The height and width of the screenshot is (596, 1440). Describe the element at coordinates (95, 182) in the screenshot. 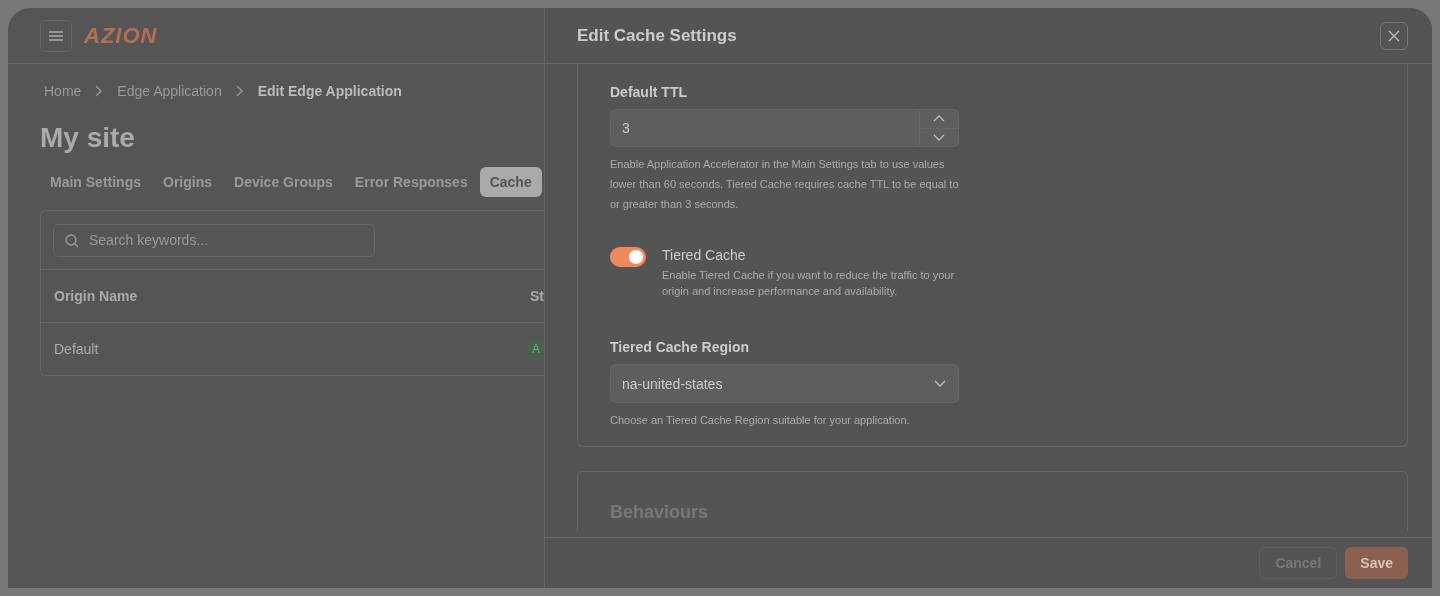

I see `tab: Main Settings` at that location.